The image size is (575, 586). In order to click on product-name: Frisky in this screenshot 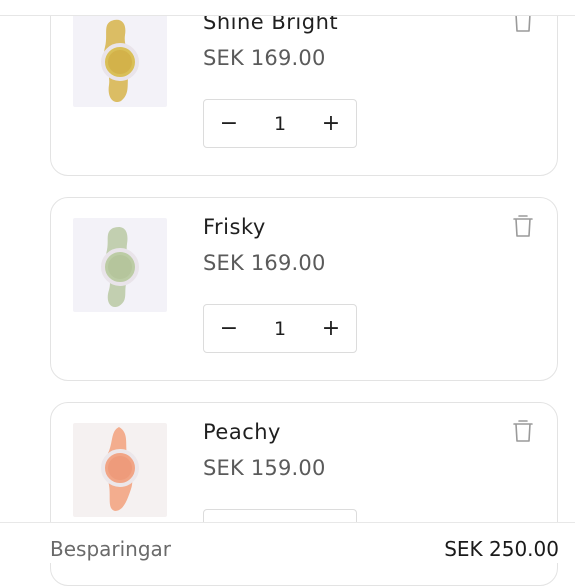, I will do `click(234, 227)`.